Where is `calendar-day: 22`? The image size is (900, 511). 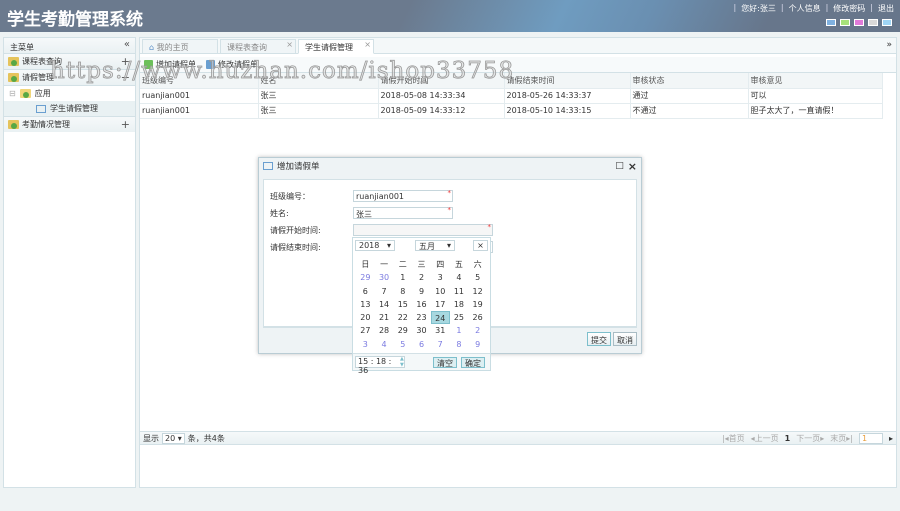 calendar-day: 22 is located at coordinates (402, 317).